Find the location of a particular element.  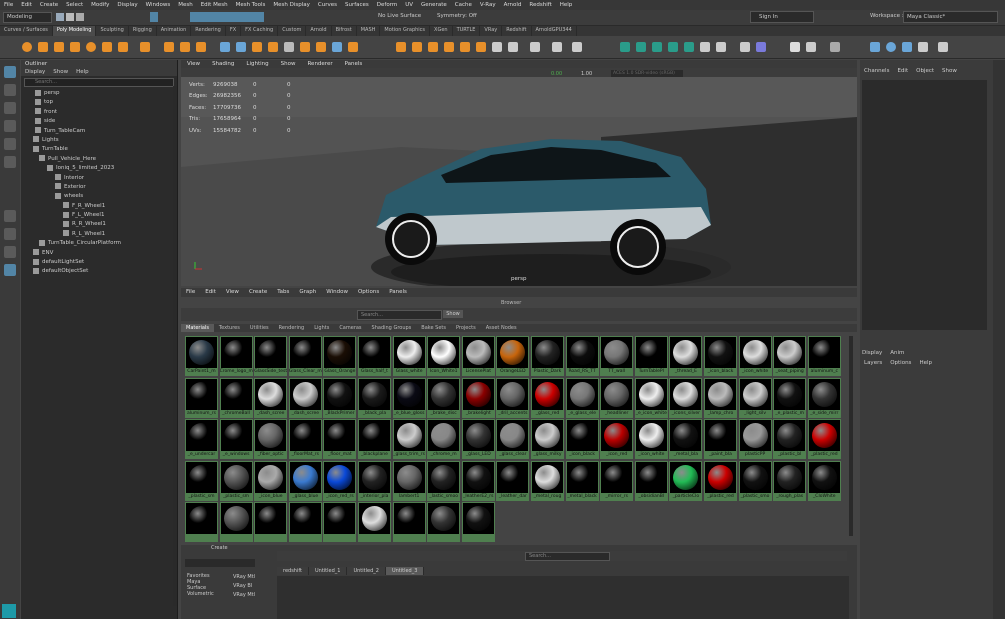

uv-layout-icon is located at coordinates (641, 47).